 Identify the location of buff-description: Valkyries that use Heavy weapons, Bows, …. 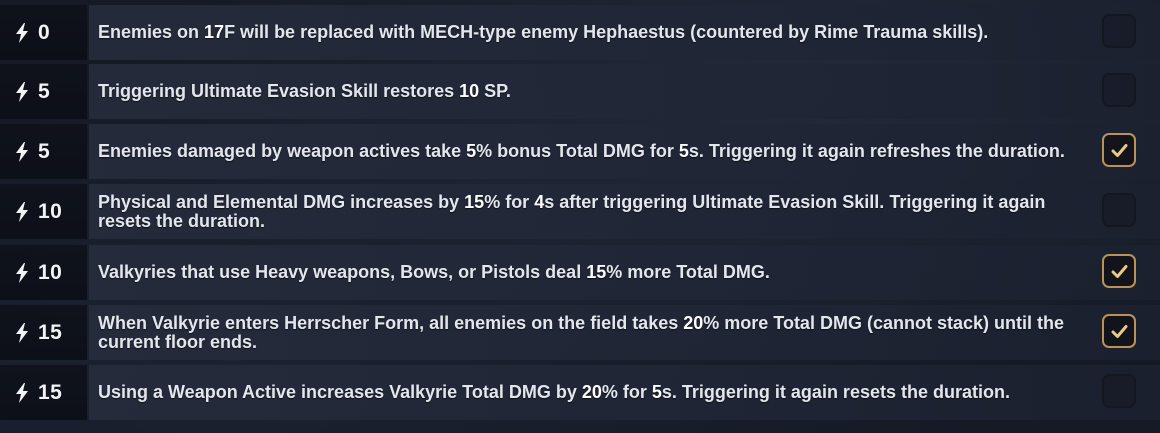
(593, 272).